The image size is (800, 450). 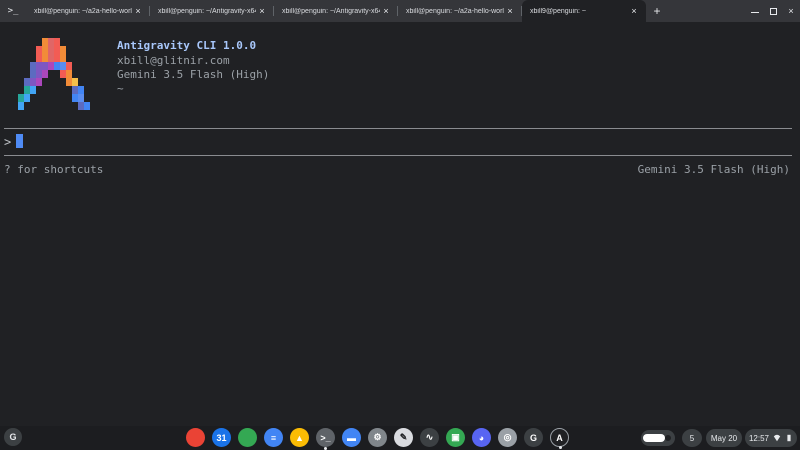 I want to click on antigravity-logo, so click(x=54, y=74).